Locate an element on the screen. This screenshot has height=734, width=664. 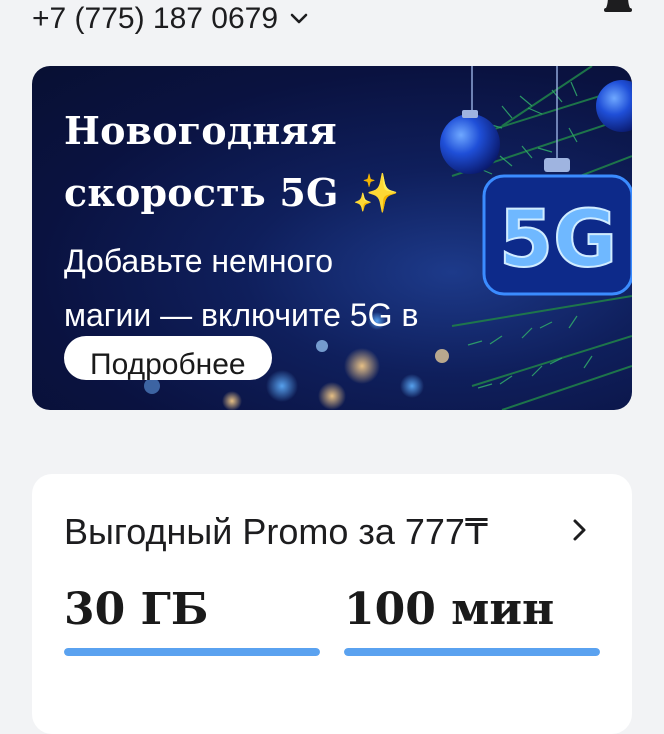
data-allowance-value: 30 ГБ is located at coordinates (136, 609).